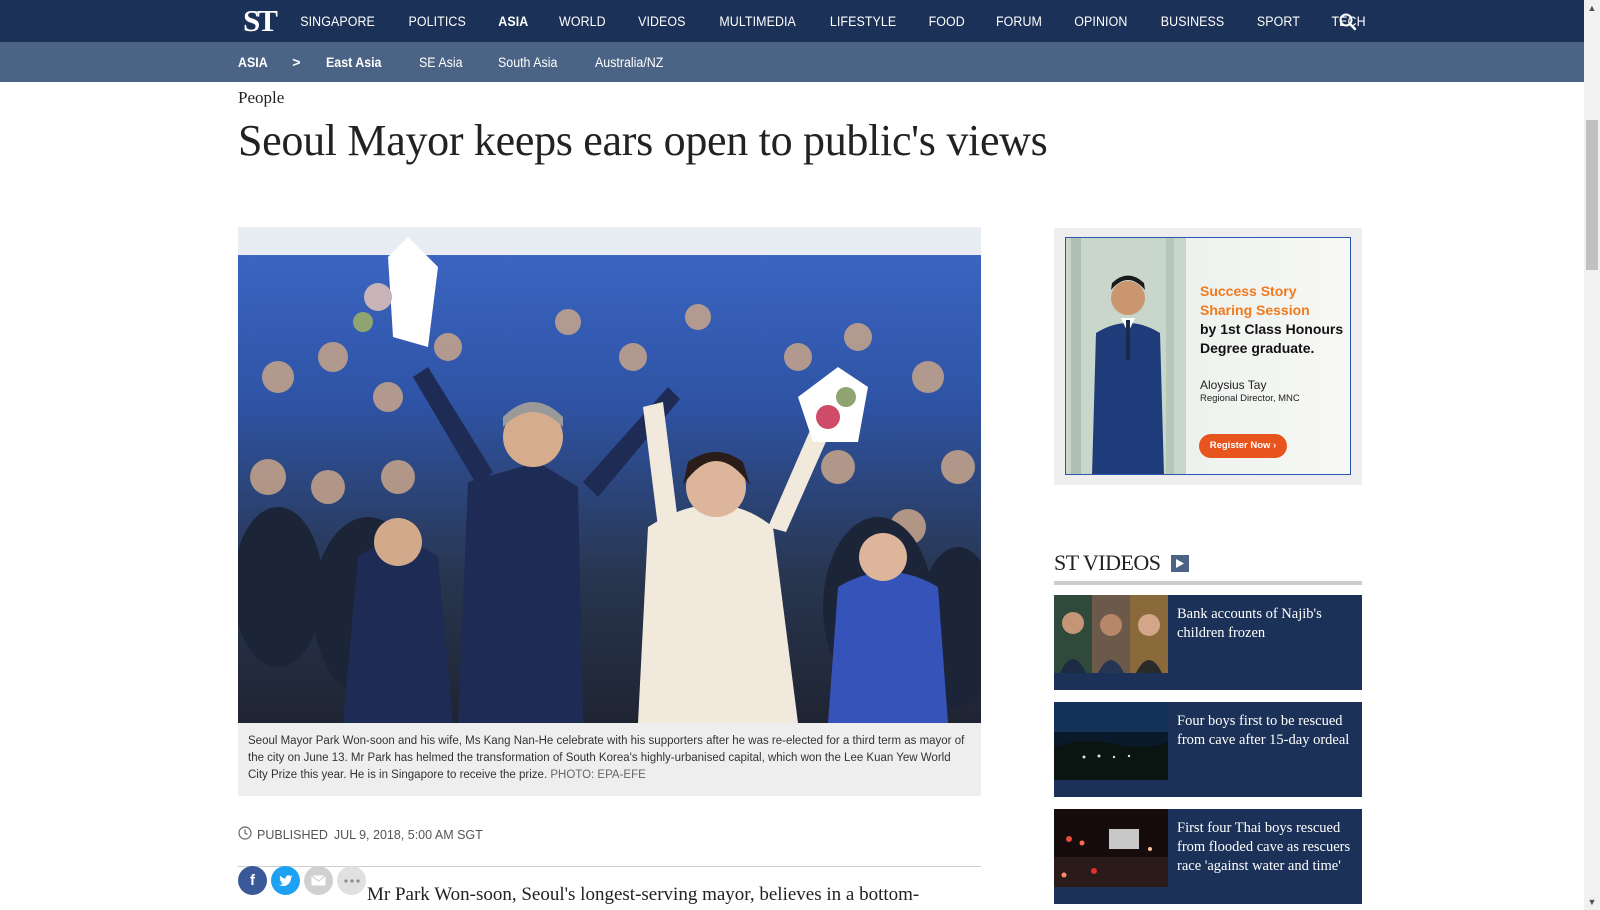  I want to click on st-videos-divider, so click(1208, 583).